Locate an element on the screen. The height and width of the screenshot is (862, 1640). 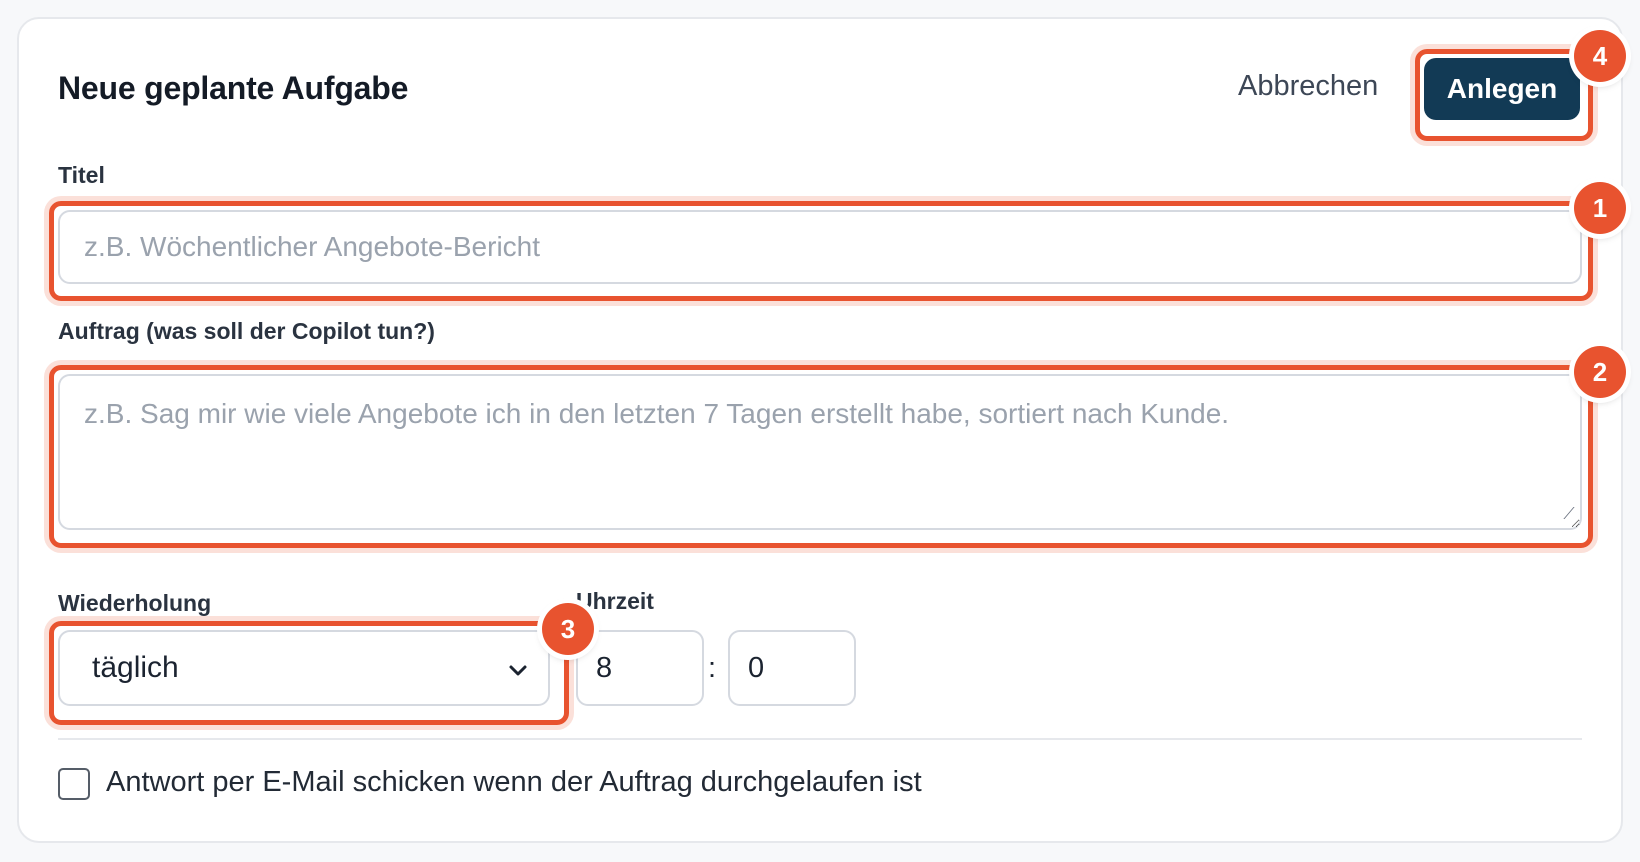
auftrag-label: Auftrag (was soll der Copilot tun?) is located at coordinates (246, 331).